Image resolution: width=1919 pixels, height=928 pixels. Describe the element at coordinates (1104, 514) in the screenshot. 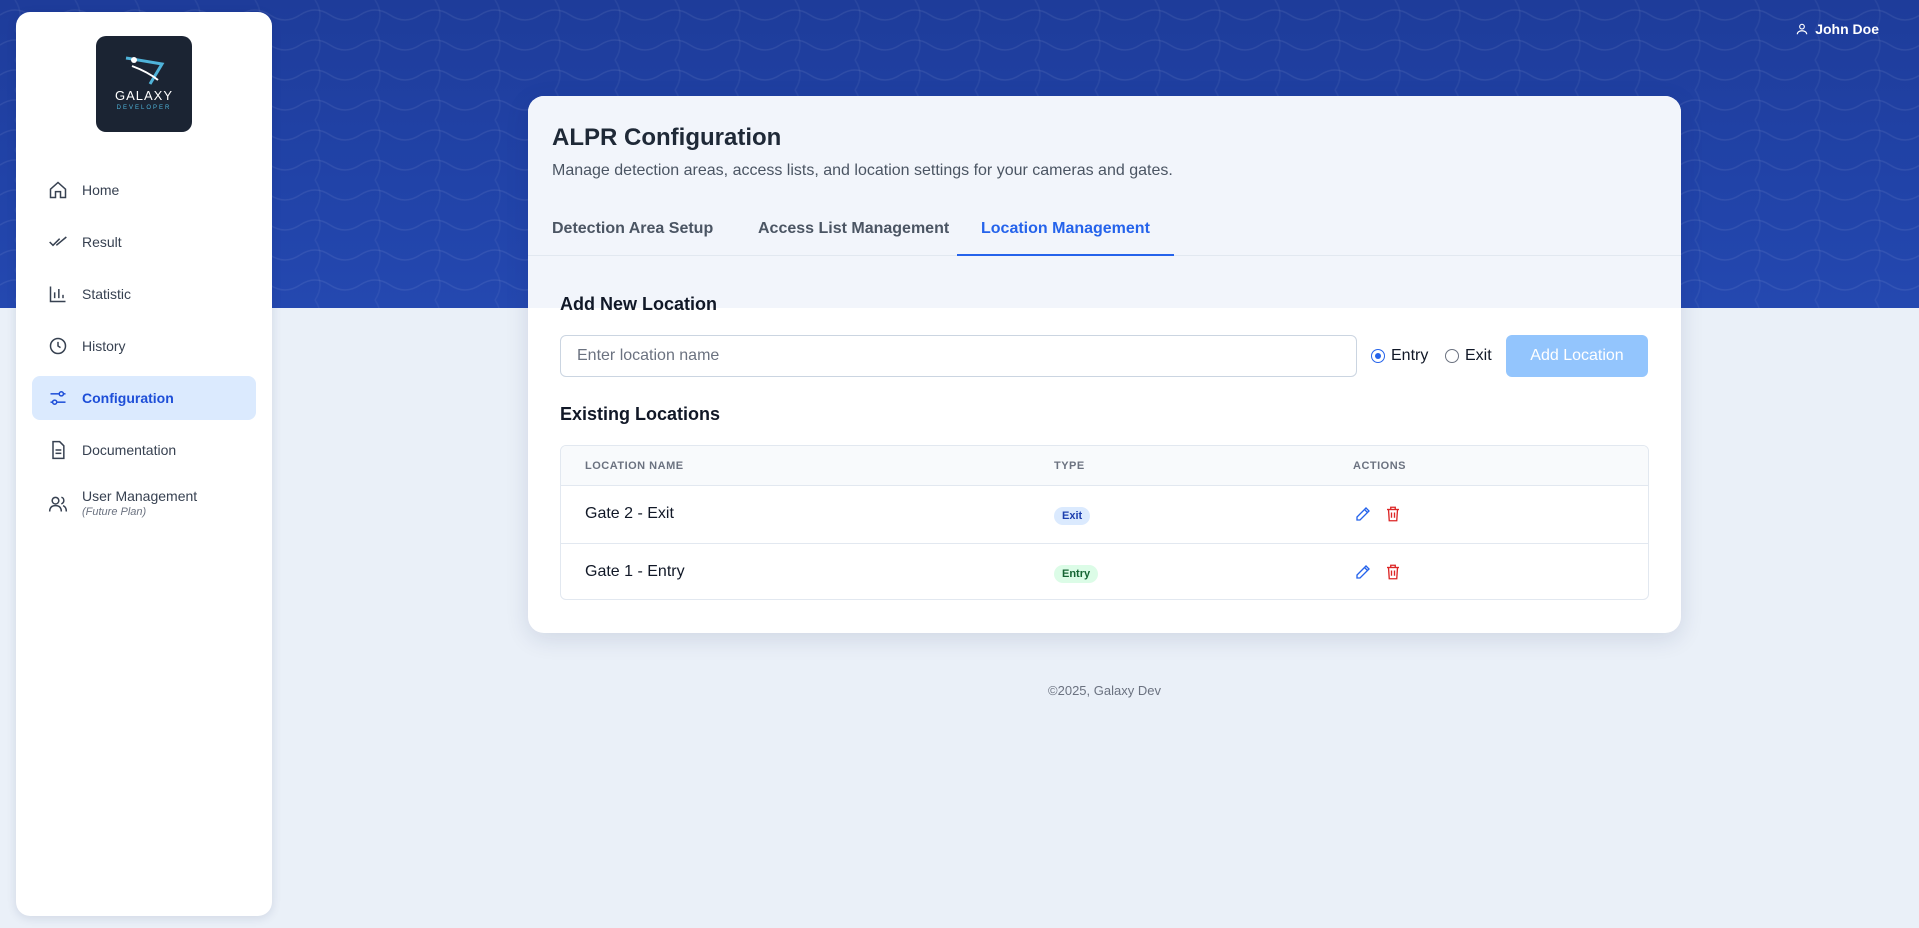

I see `table-row: Gate 2 - Exit Exit` at that location.